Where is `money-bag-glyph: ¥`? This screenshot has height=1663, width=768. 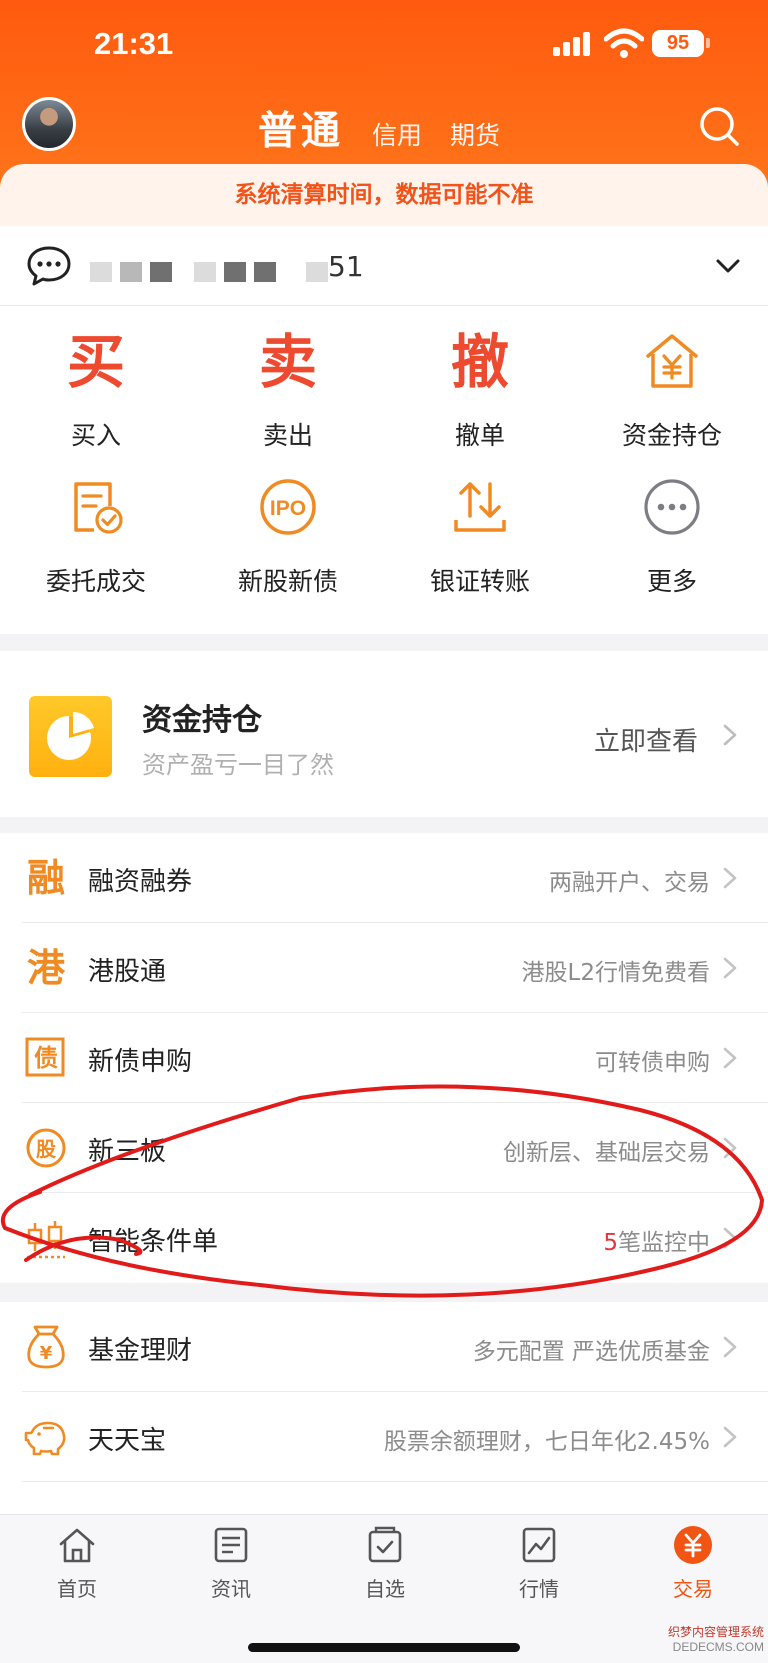 money-bag-glyph: ¥ is located at coordinates (46, 1353).